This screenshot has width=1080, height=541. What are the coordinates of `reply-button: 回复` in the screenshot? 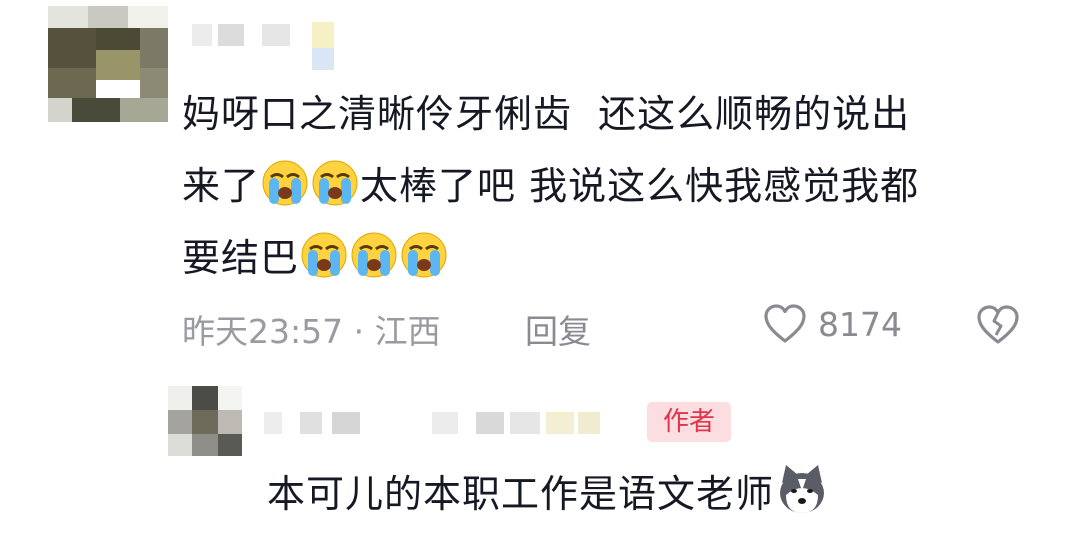 It's located at (558, 329).